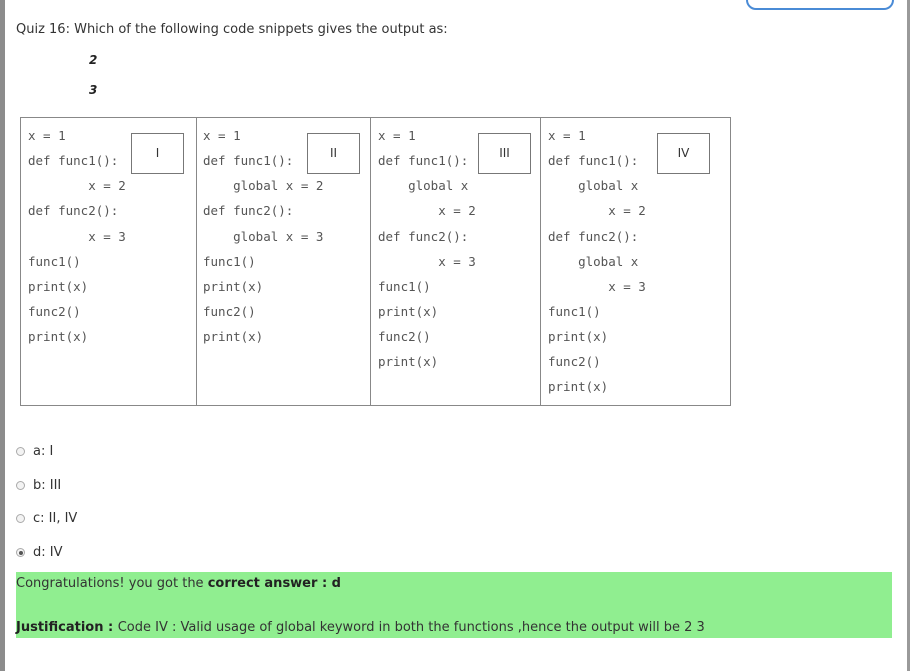  I want to click on congrats-prefix: Congratulations! you got the, so click(112, 583).